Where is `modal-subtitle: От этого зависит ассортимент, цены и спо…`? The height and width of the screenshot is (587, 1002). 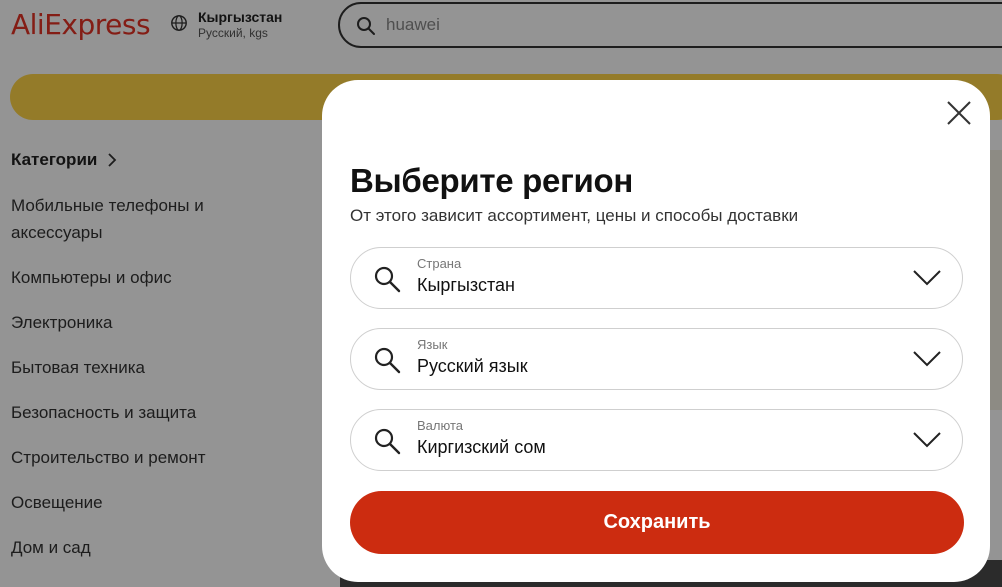 modal-subtitle: От этого зависит ассортимент, цены и спо… is located at coordinates (574, 215).